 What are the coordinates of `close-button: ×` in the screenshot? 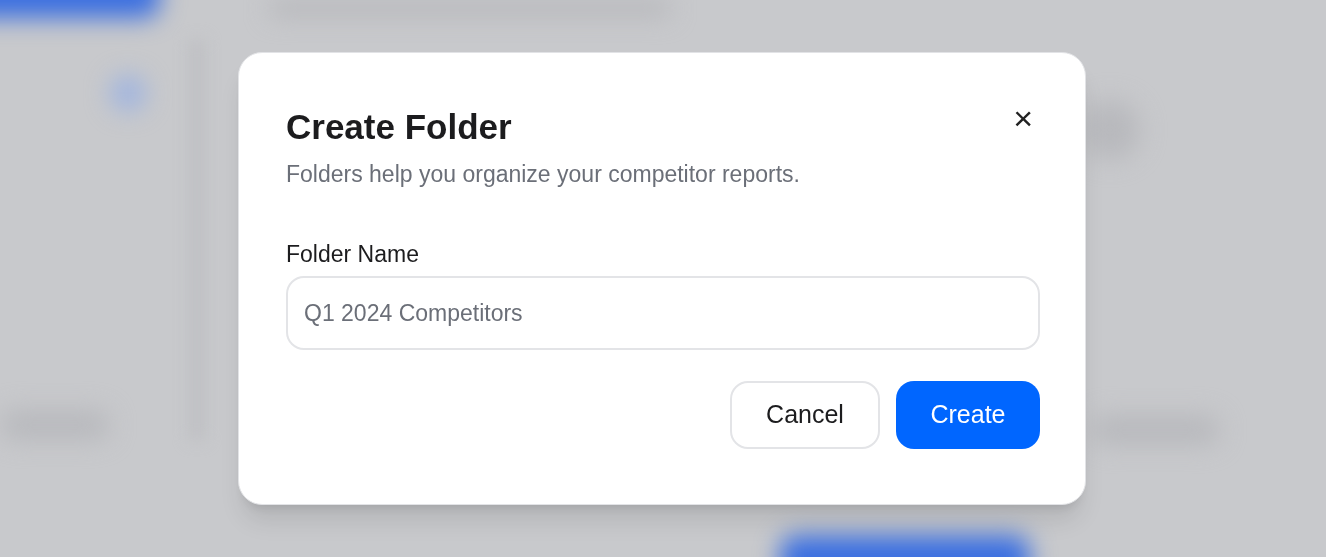 It's located at (1023, 118).